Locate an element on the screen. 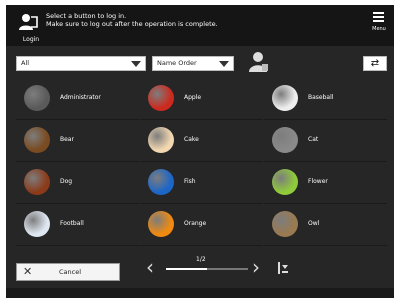  orange-icon is located at coordinates (161, 224).